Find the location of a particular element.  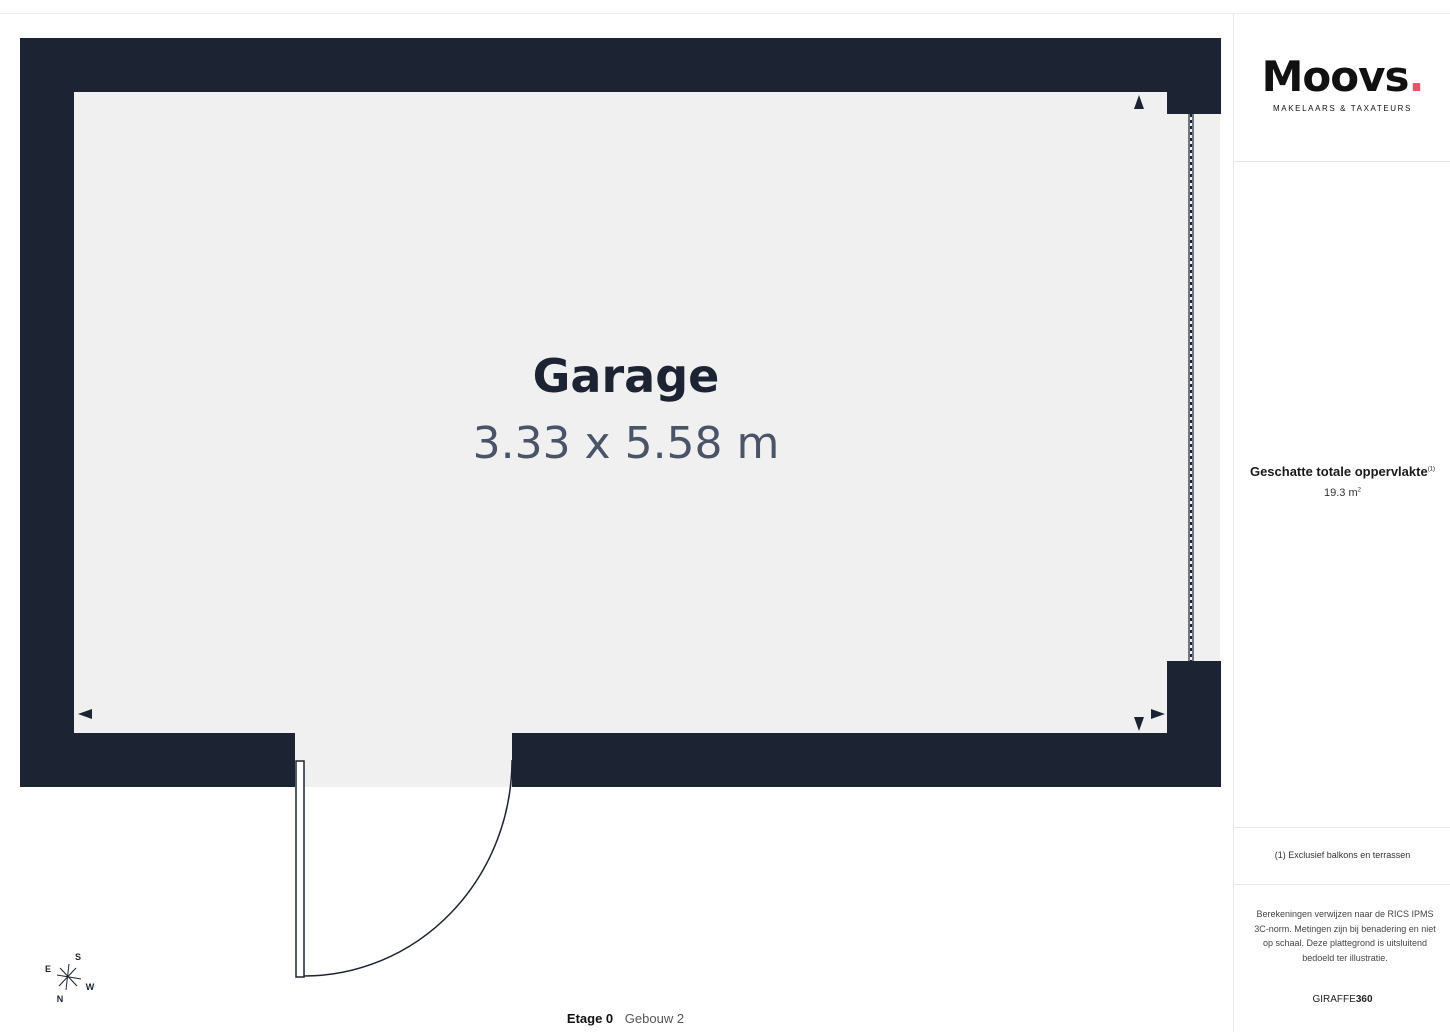

logo-wordmark: Moovs. is located at coordinates (1342, 77).